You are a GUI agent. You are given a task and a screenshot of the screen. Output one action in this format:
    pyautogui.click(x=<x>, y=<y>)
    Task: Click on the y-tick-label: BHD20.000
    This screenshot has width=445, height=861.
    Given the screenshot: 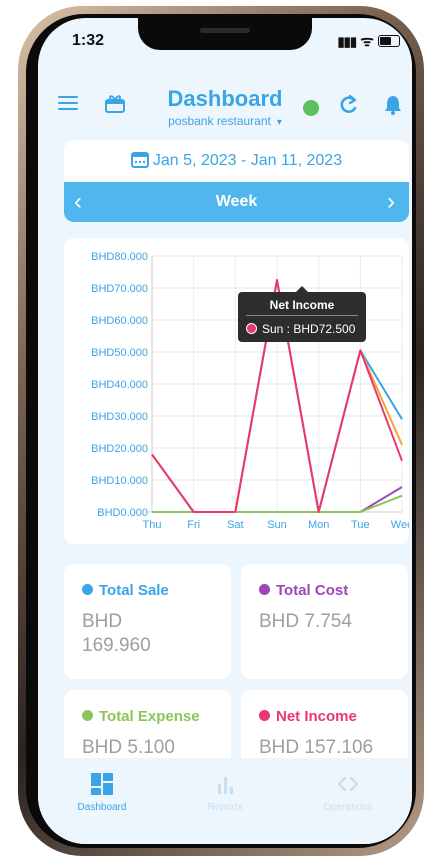 What is the action you would take?
    pyautogui.click(x=119, y=449)
    